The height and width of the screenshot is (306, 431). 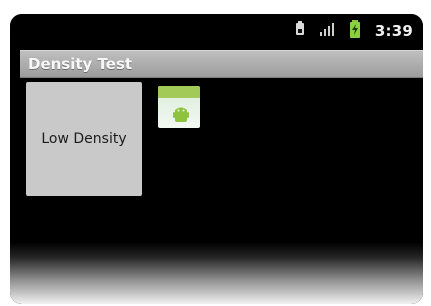 I want to click on android-image, so click(x=179, y=107).